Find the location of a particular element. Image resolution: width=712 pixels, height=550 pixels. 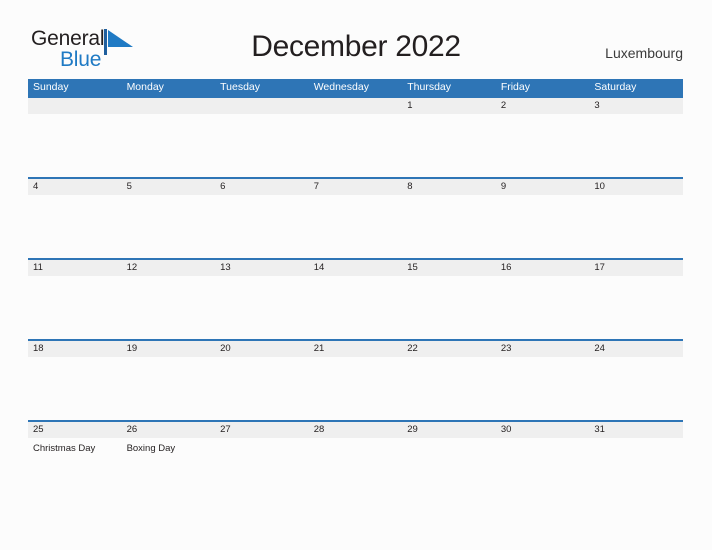

week-event-band: Christmas Day Boxing Day is located at coordinates (355, 447).